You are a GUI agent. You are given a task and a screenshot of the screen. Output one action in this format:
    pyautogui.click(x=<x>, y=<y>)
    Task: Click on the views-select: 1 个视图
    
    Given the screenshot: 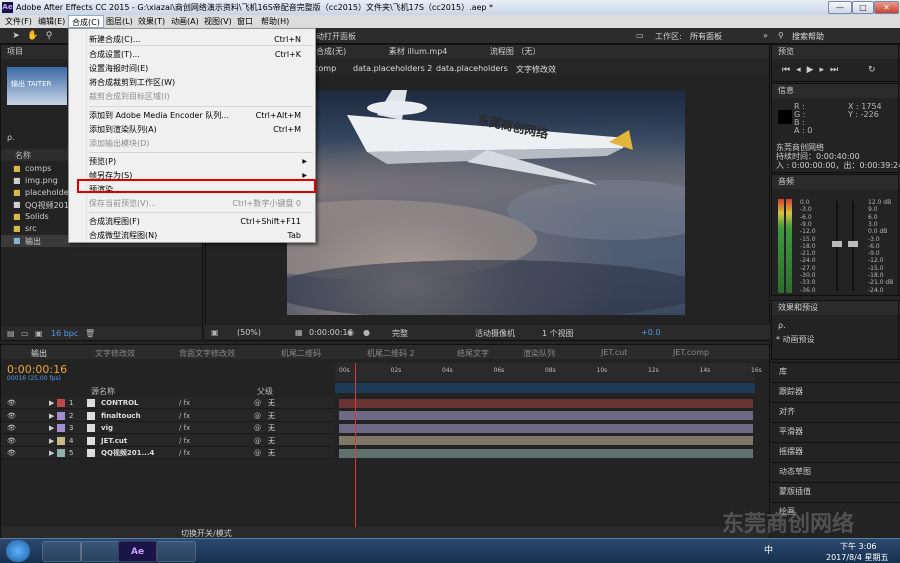 What is the action you would take?
    pyautogui.click(x=558, y=333)
    